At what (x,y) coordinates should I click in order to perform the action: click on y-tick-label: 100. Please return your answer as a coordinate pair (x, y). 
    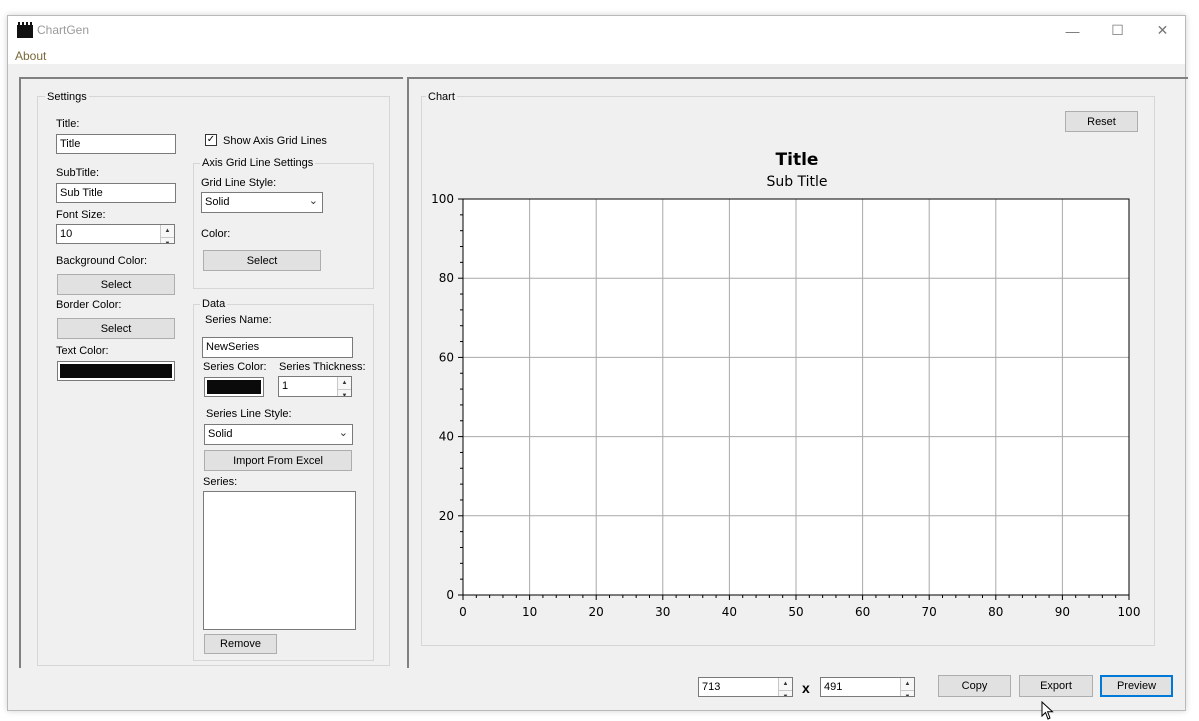
    Looking at the image, I should click on (442, 199).